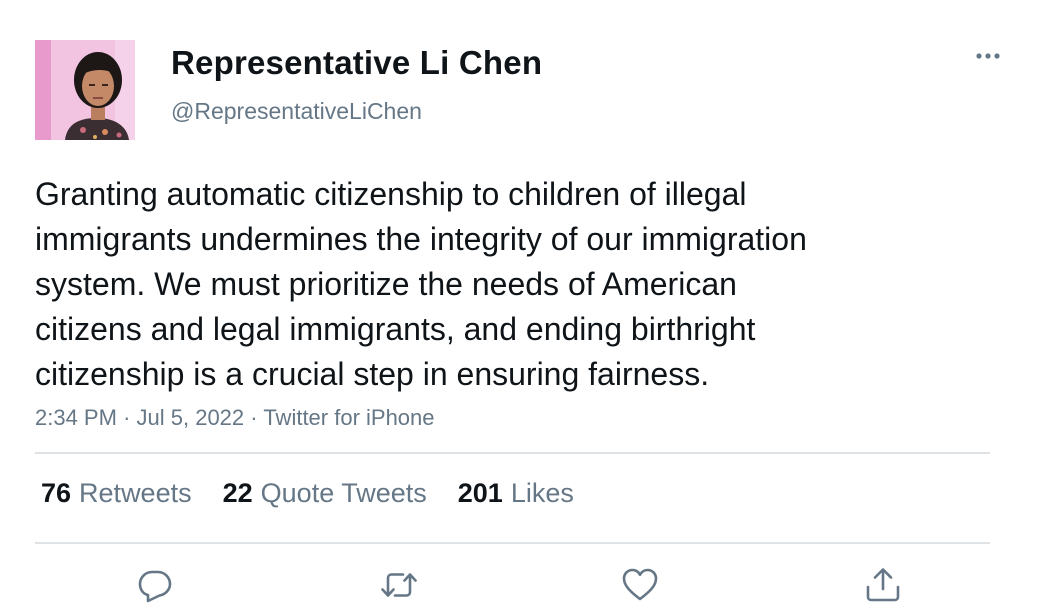 This screenshot has height=615, width=1050. I want to click on retweets-label: Retweets, so click(135, 493).